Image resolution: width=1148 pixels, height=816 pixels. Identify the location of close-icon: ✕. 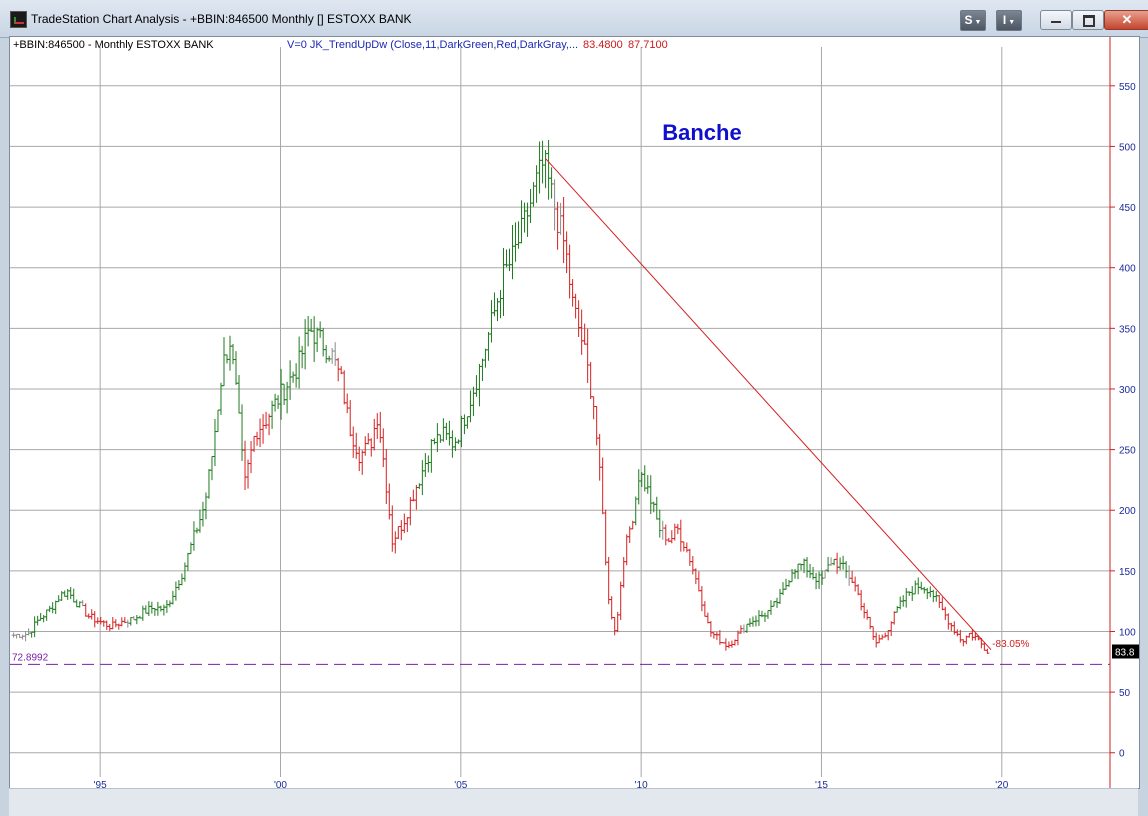
(1127, 19).